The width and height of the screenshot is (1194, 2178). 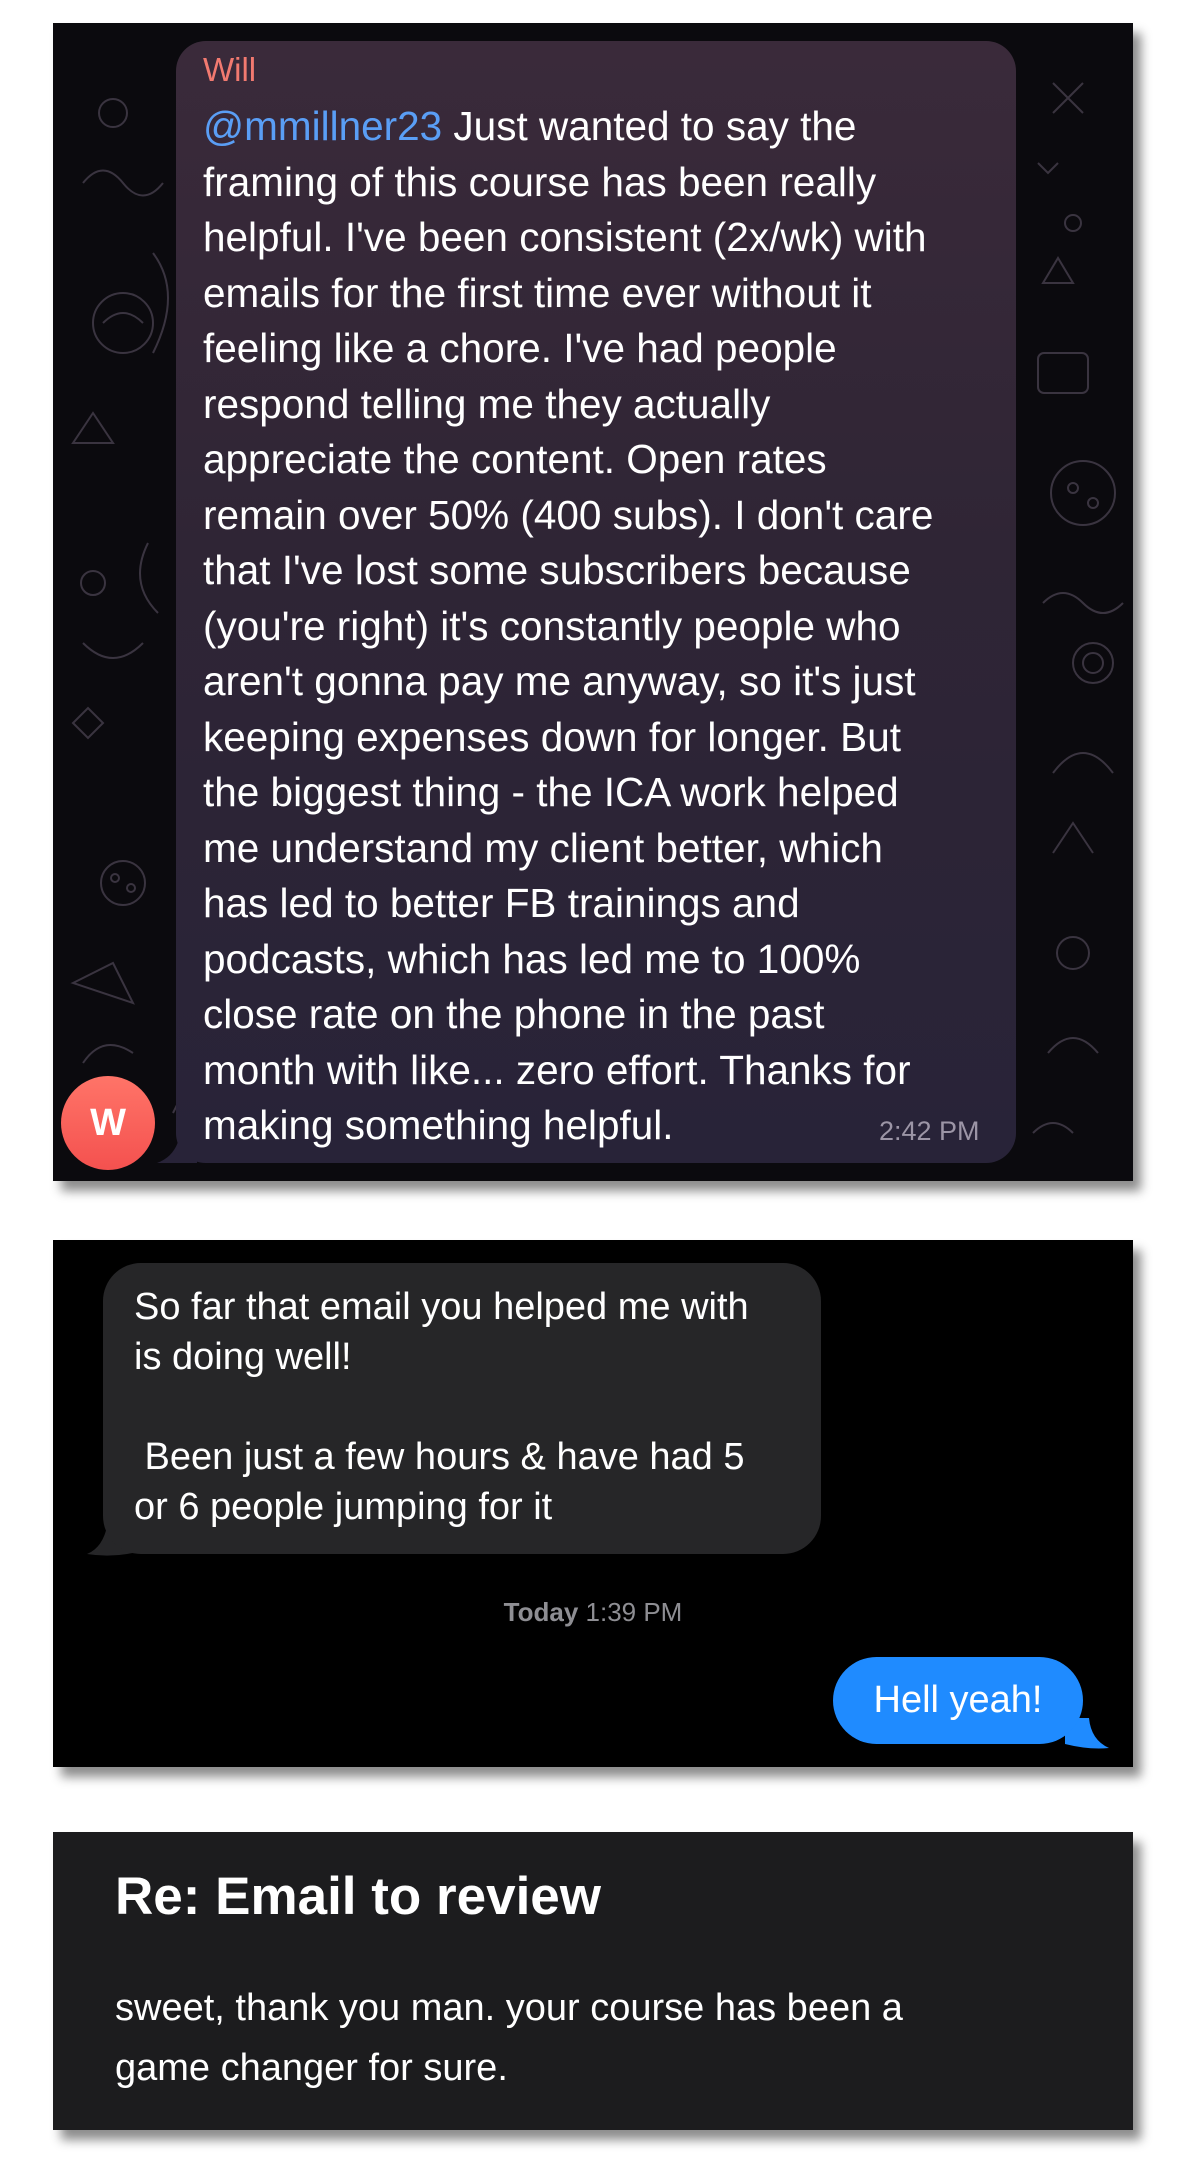 I want to click on message-line: So far that email you helped me with, so click(x=441, y=1307).